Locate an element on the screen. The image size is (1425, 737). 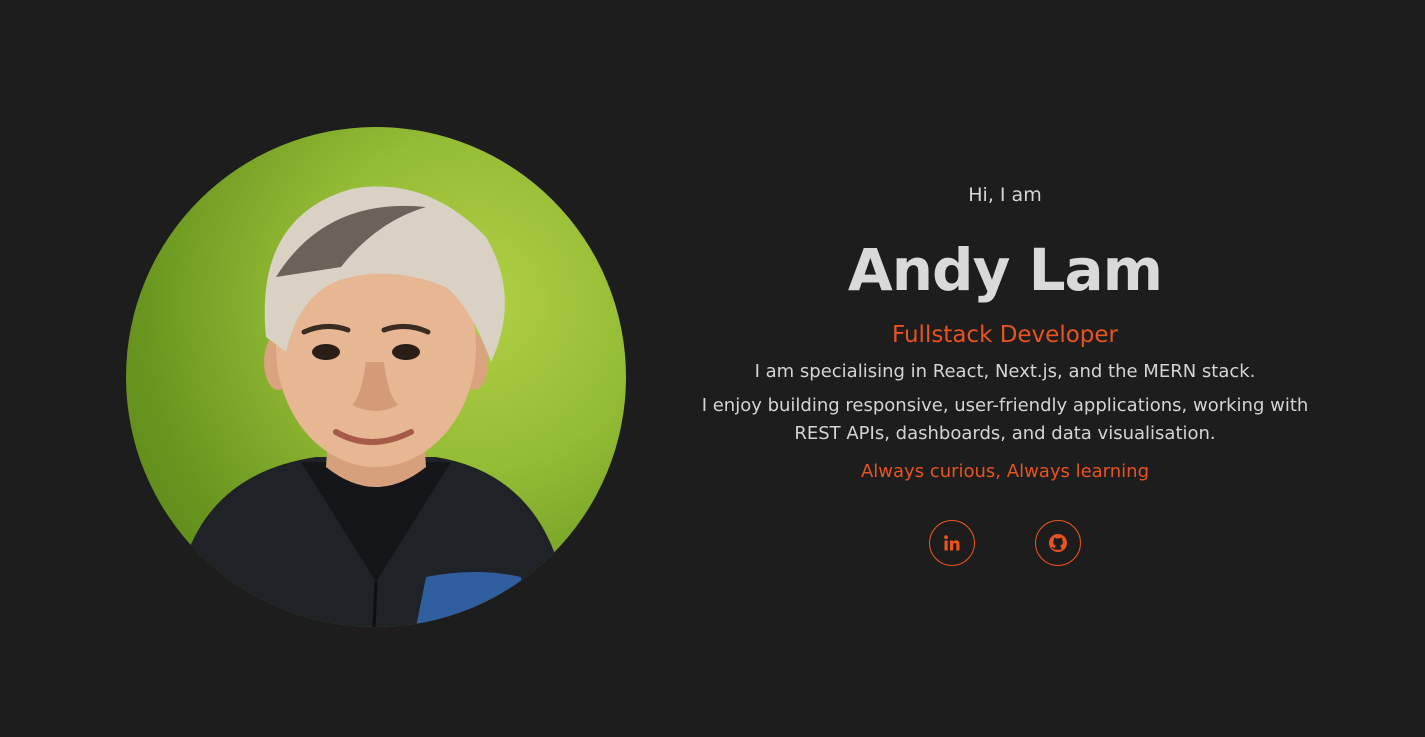
github-button is located at coordinates (1058, 543).